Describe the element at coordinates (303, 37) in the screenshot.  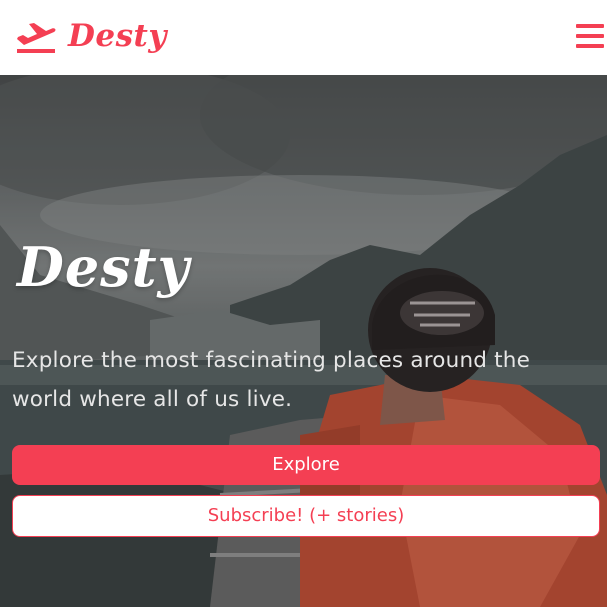
I see `navbar: Desty` at that location.